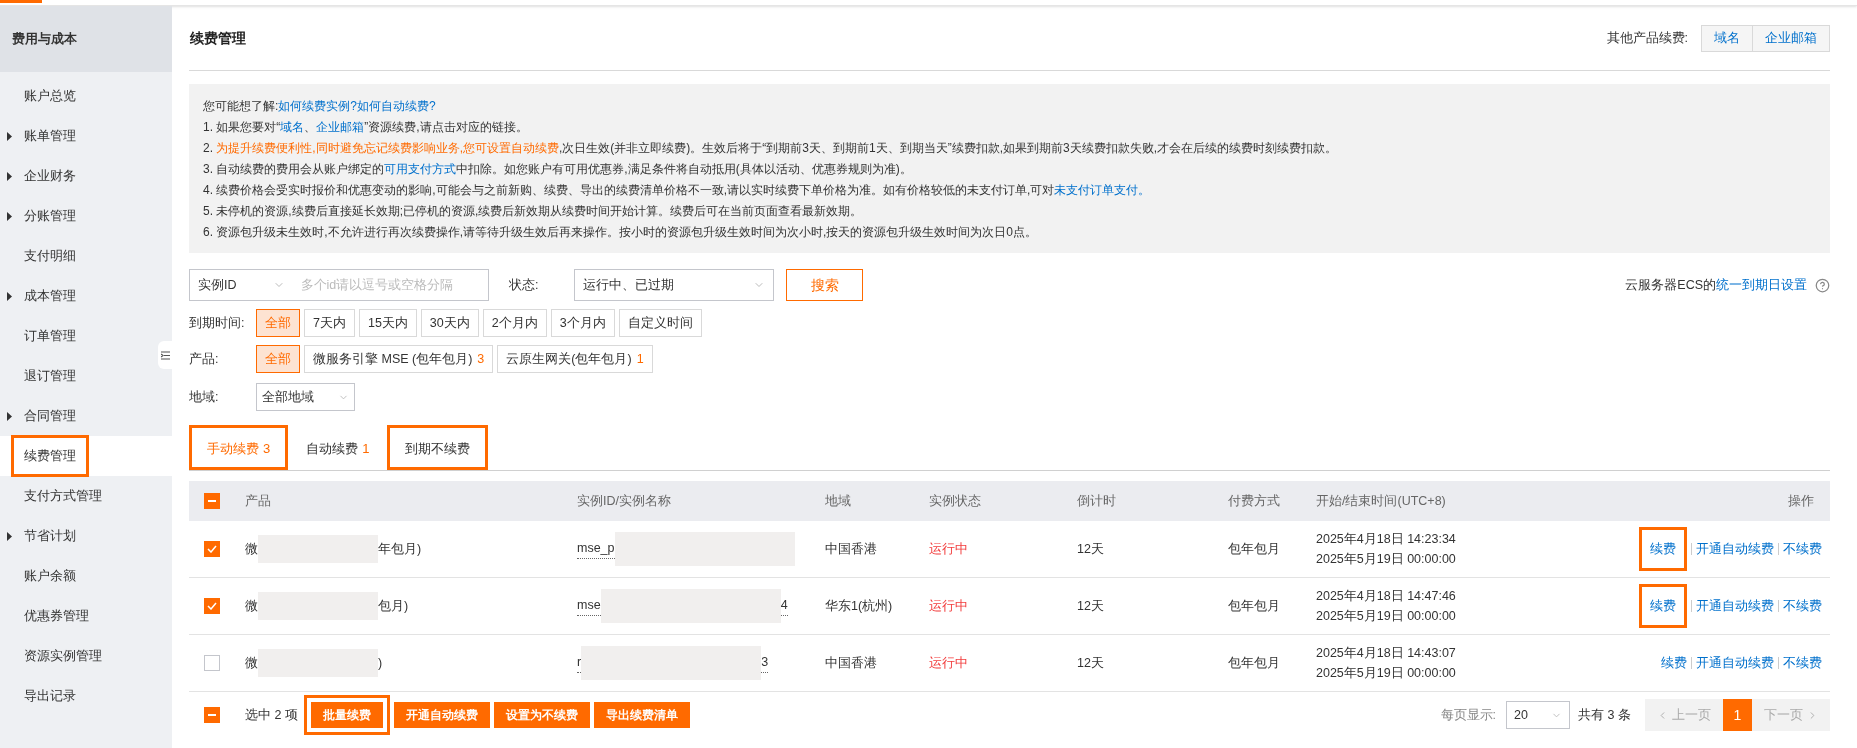 This screenshot has height=748, width=1857. I want to click on table-cell-text: 微, so click(251, 549).